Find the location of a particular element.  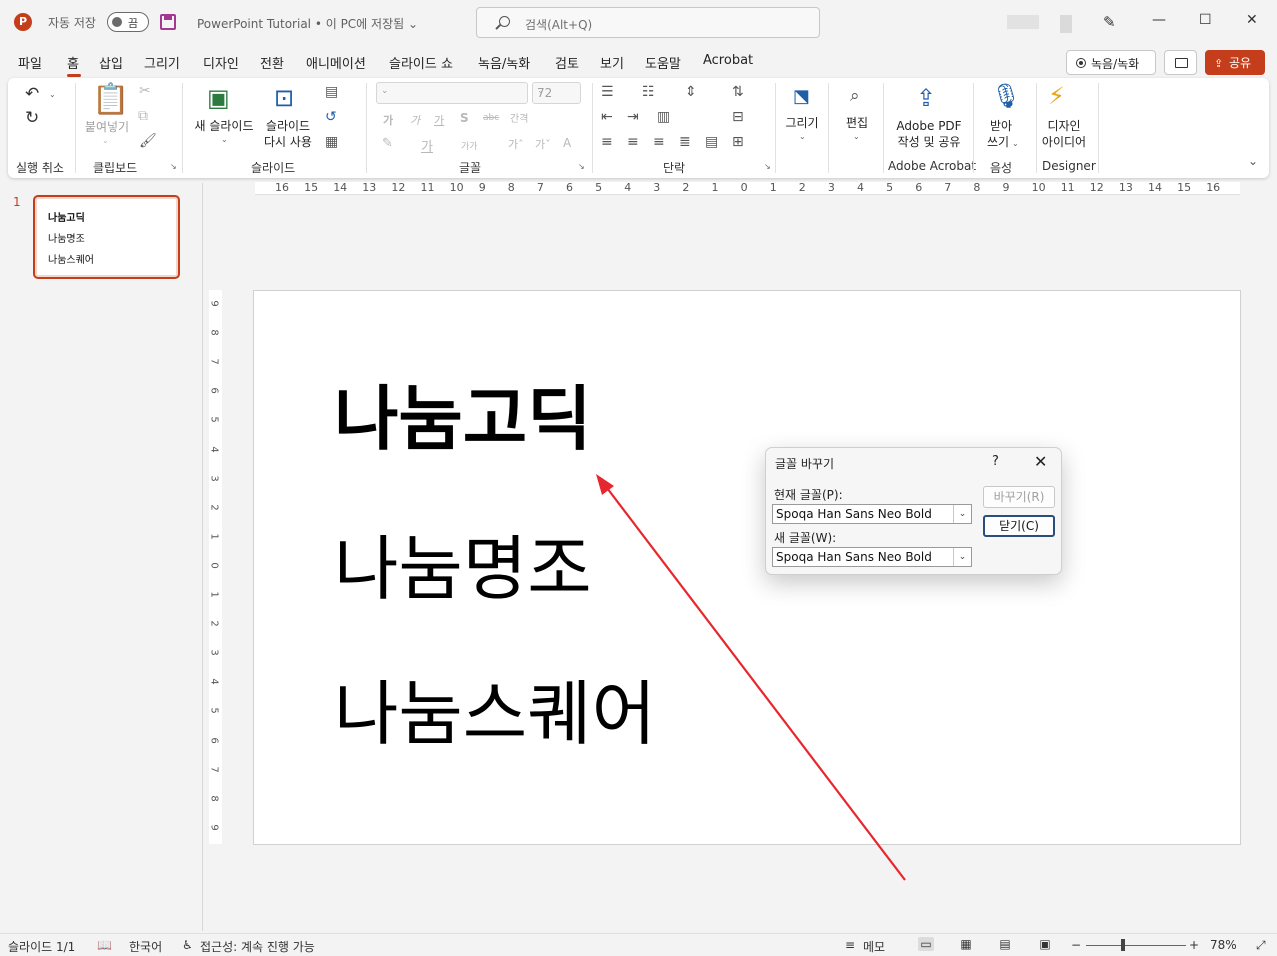

paragraph-launcher-icon: ↘ is located at coordinates (767, 166).